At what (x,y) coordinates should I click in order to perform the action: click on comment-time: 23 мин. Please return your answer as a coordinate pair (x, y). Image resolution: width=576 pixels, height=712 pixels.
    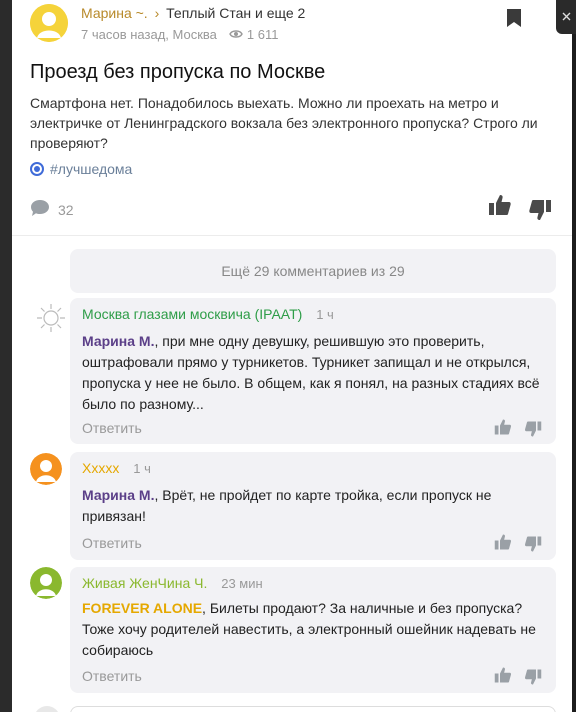
    Looking at the image, I should click on (242, 583).